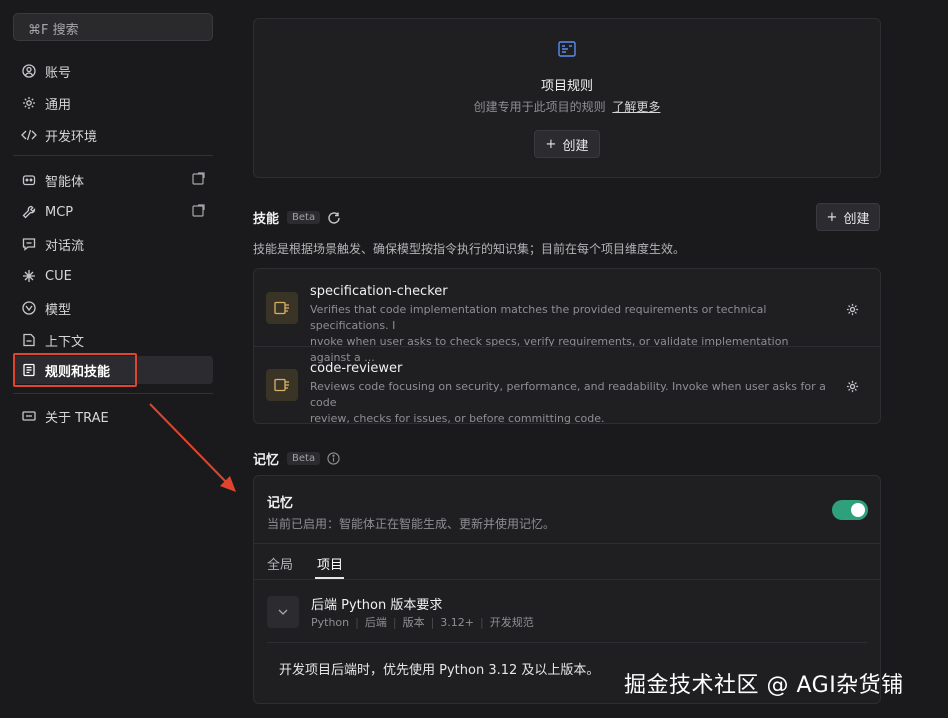 The image size is (948, 718). Describe the element at coordinates (330, 563) in the screenshot. I see `tab-project: 项目` at that location.